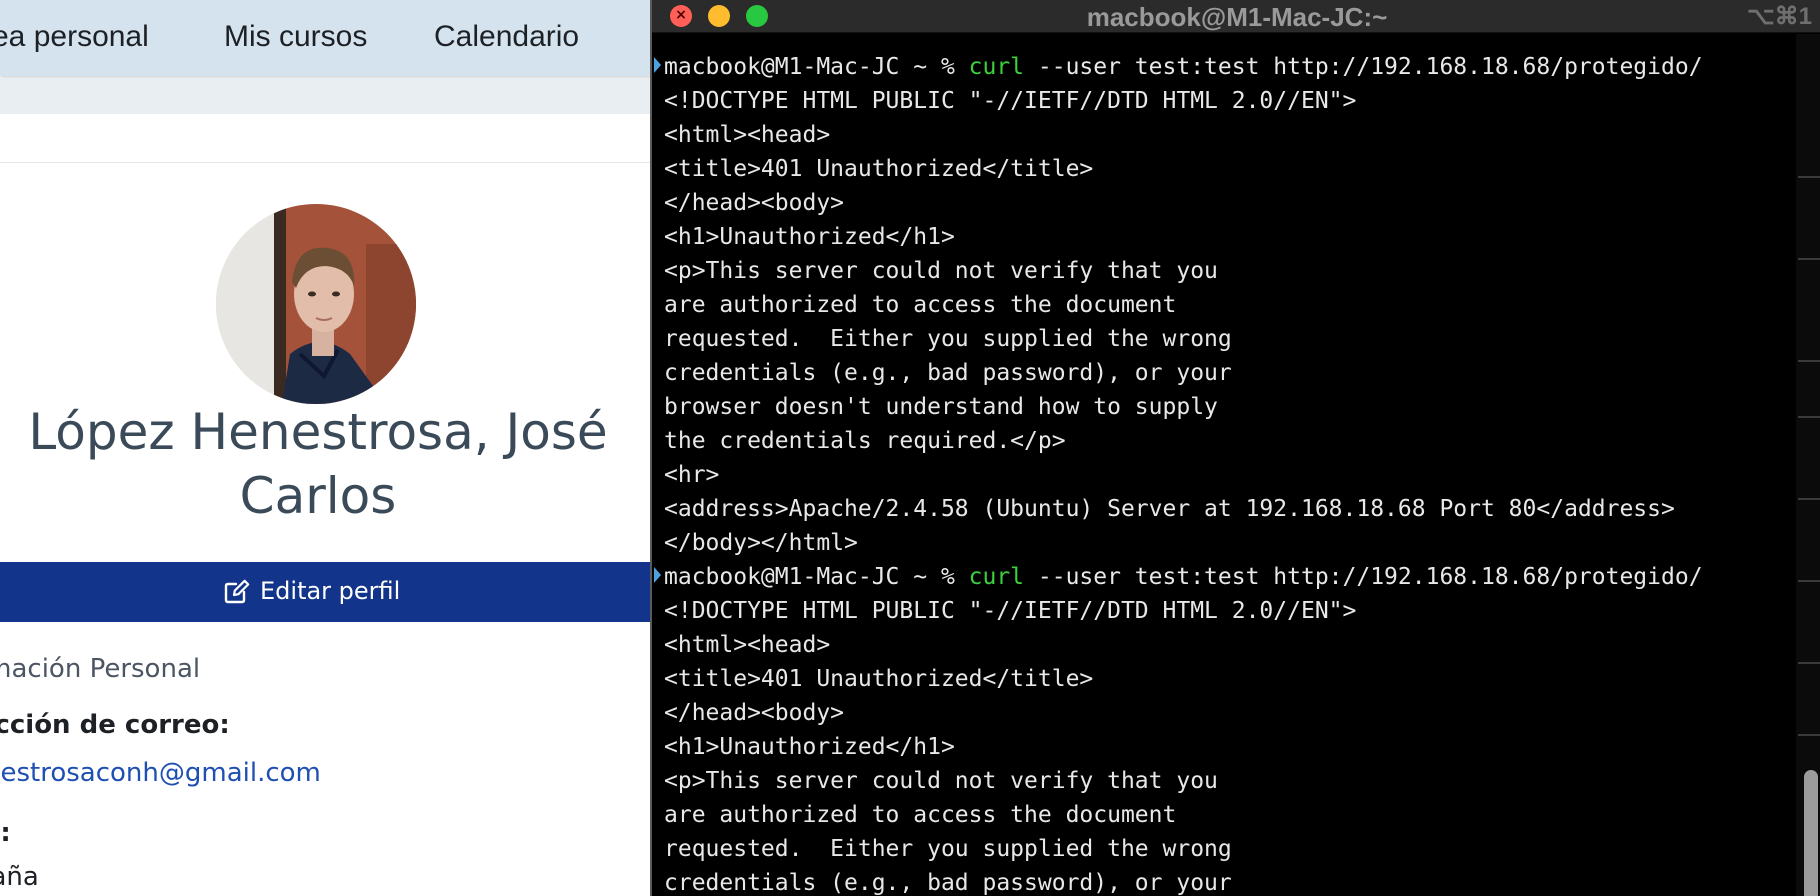 The image size is (1820, 896). I want to click on terminal-output-line: browser doesn't understand how to supply, so click(941, 407).